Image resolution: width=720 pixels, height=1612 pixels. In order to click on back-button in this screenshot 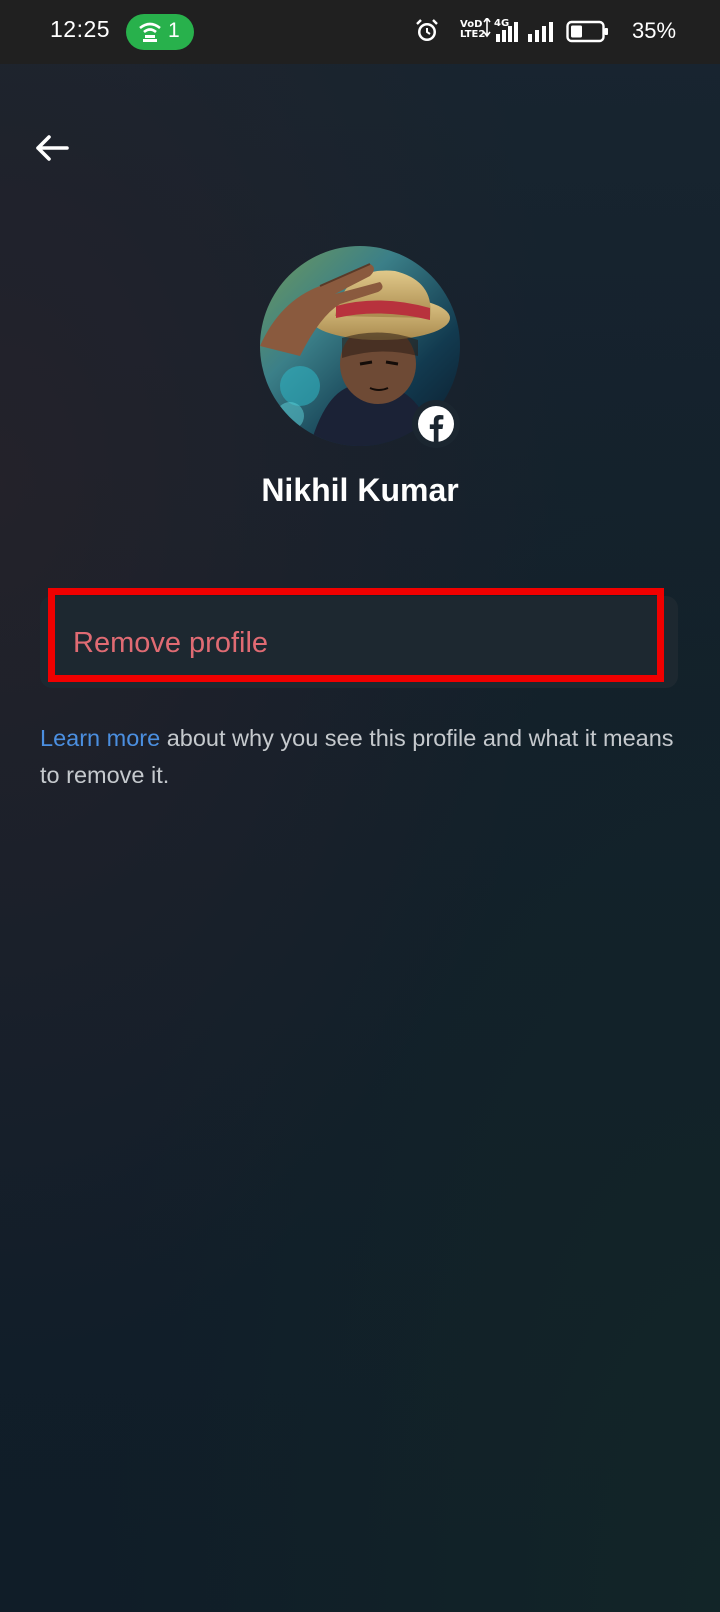, I will do `click(52, 148)`.